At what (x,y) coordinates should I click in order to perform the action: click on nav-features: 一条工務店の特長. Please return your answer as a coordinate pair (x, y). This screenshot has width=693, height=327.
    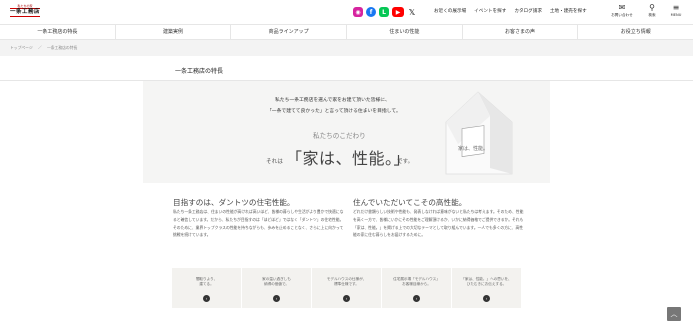
    Looking at the image, I should click on (58, 32).